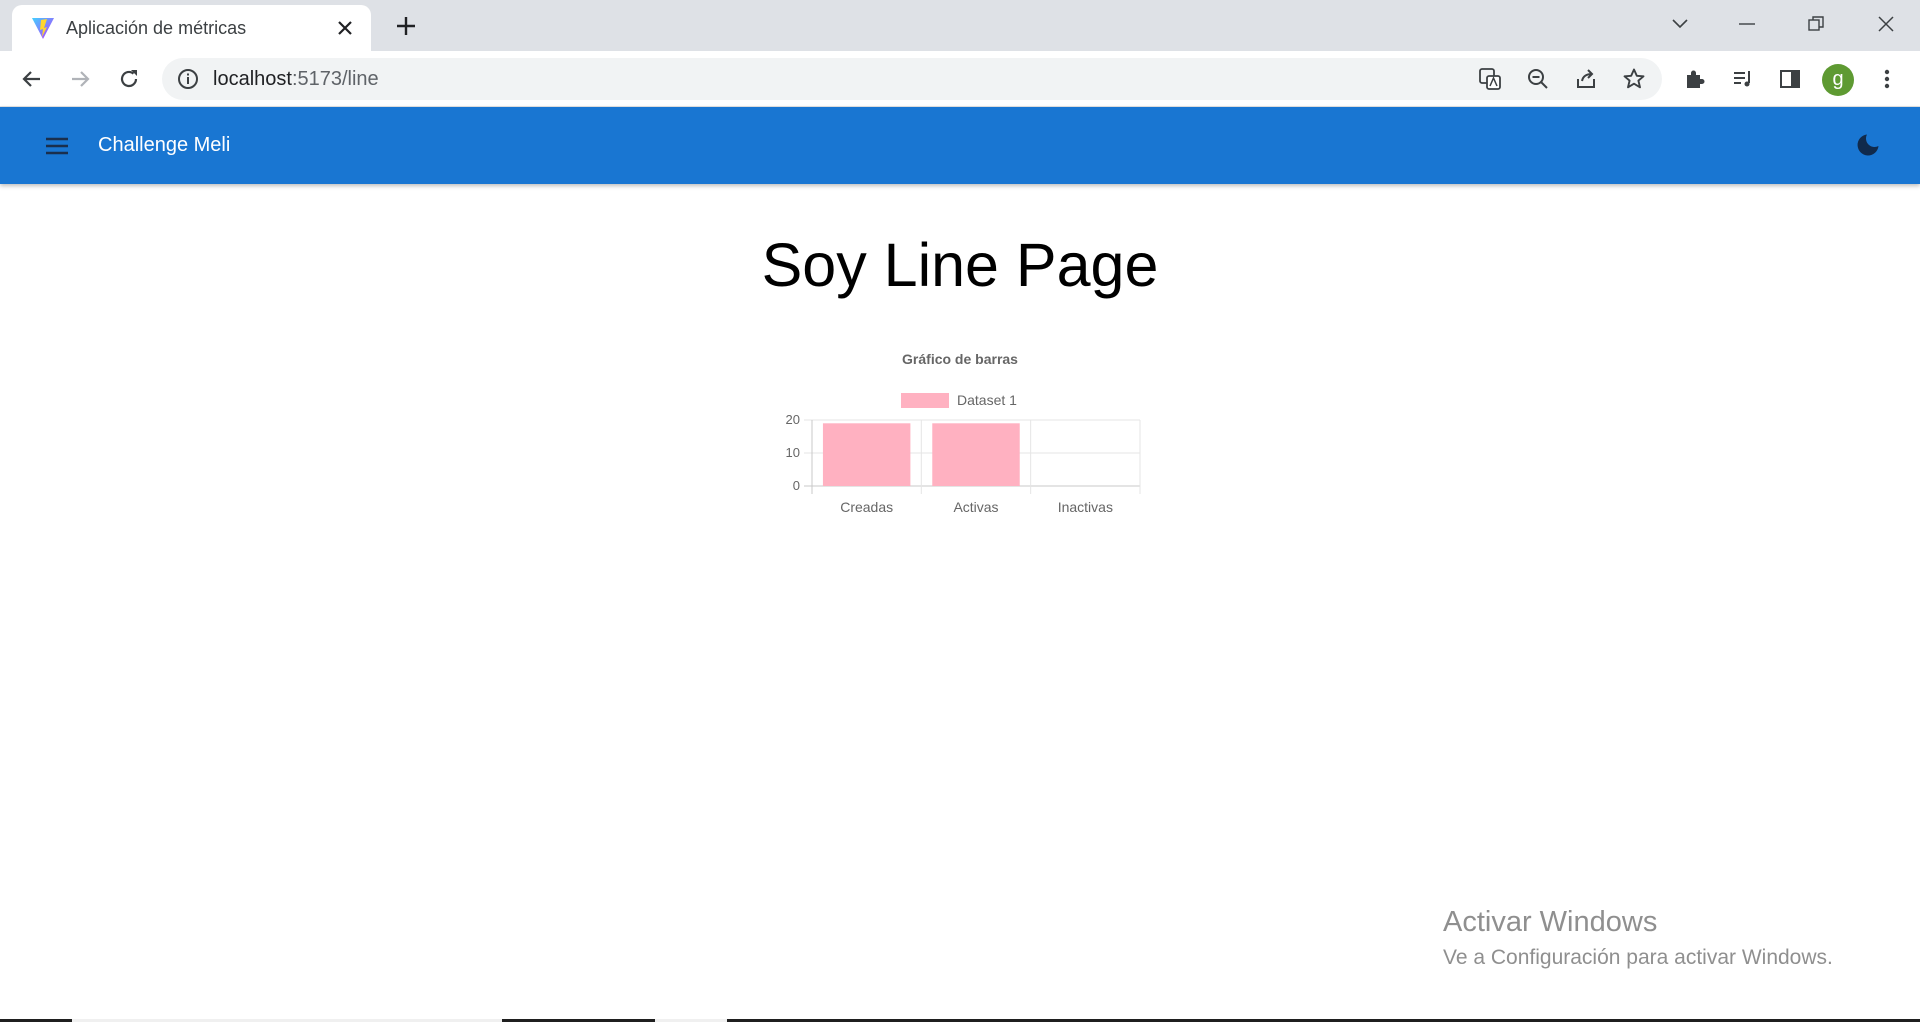  I want to click on zoom-out-icon, so click(1538, 79).